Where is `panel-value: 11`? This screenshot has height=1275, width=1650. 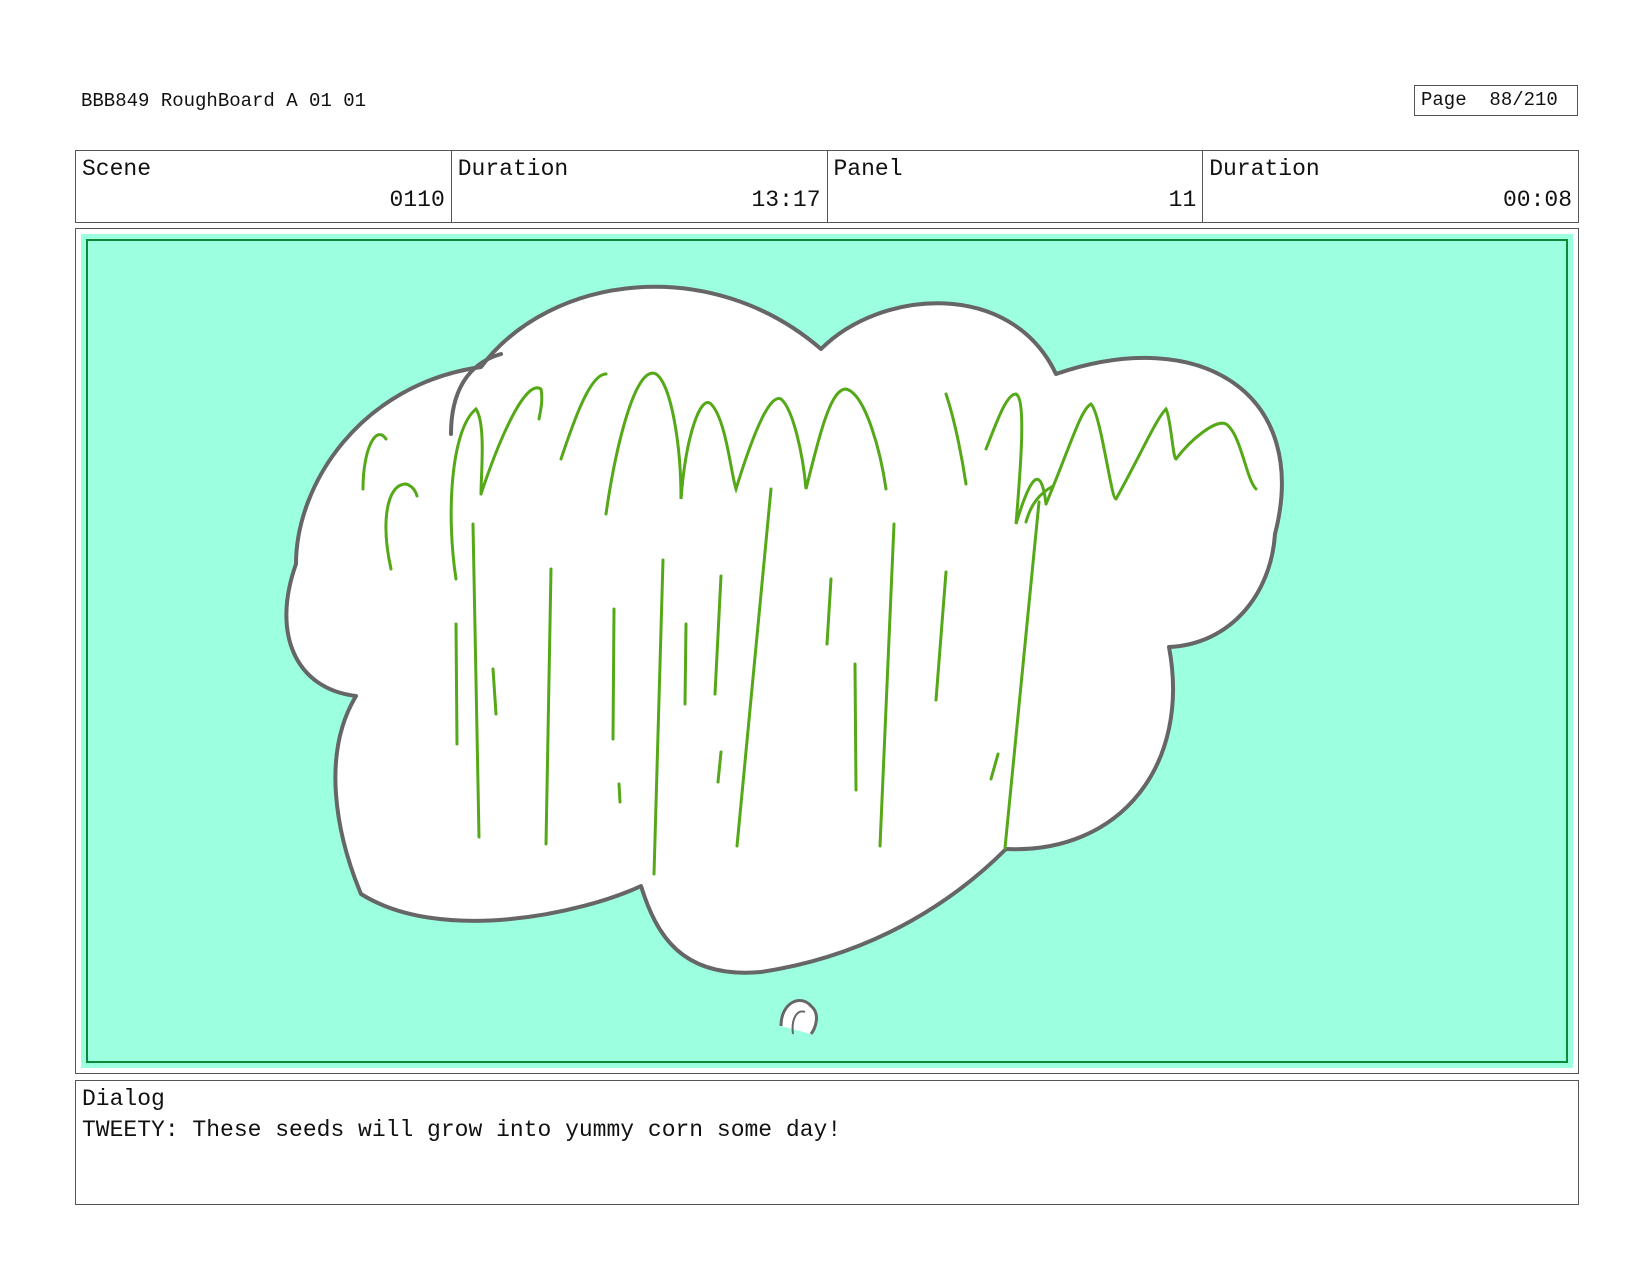
panel-value: 11 is located at coordinates (1182, 200).